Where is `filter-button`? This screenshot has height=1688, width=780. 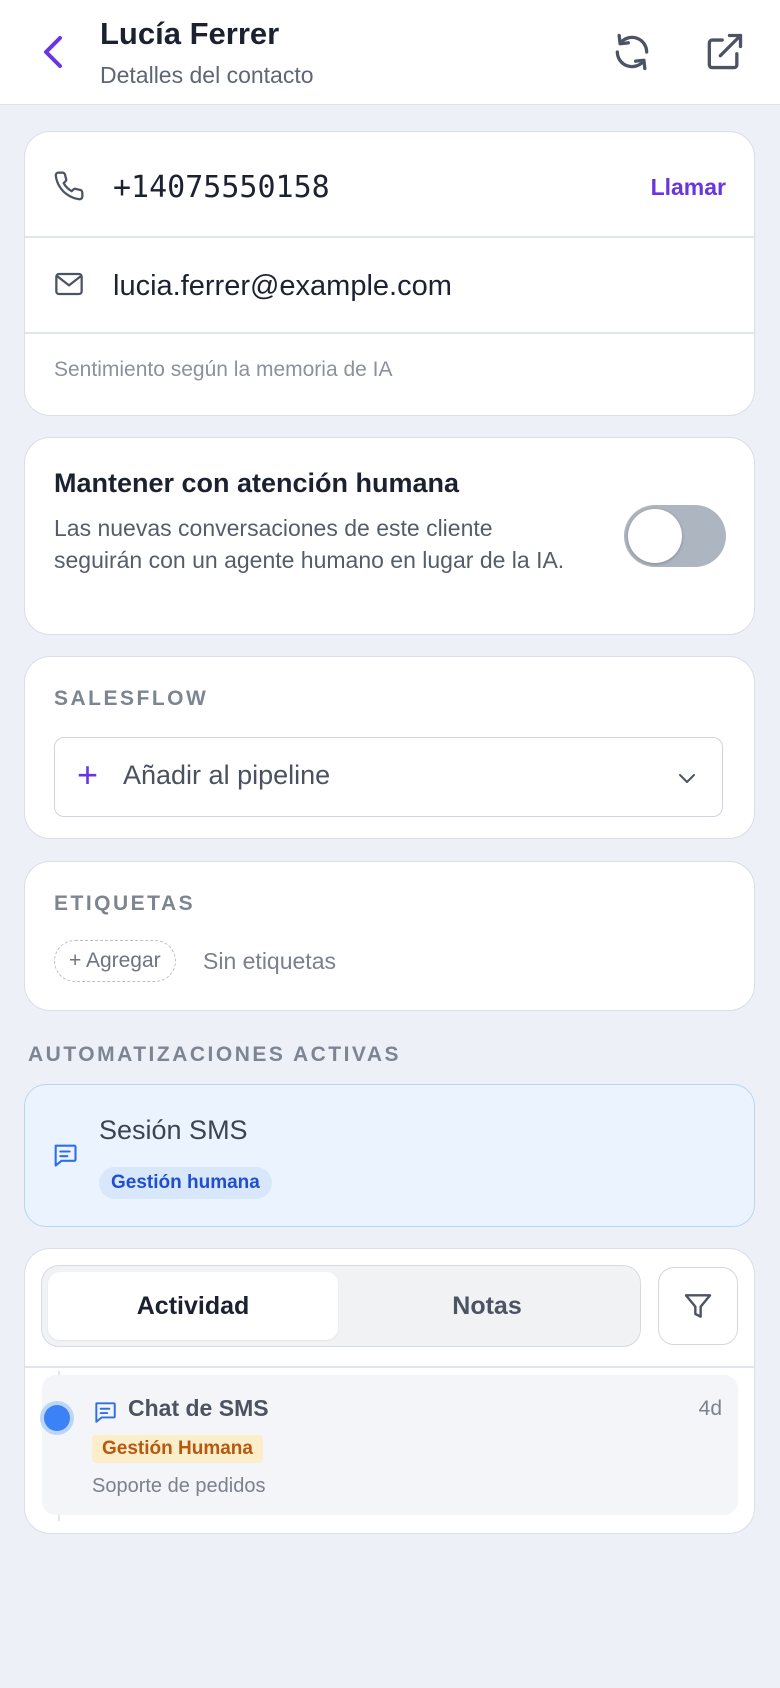 filter-button is located at coordinates (698, 1306).